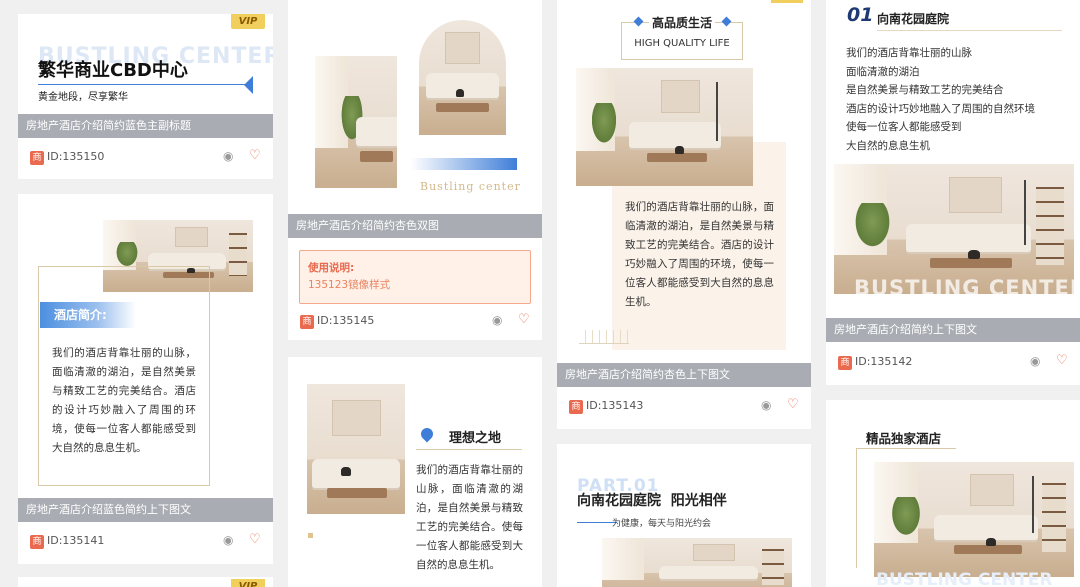 The width and height of the screenshot is (1080, 587). What do you see at coordinates (83, 97) in the screenshot?
I see `card-subtitle: 黄金地段，尽享繁华` at bounding box center [83, 97].